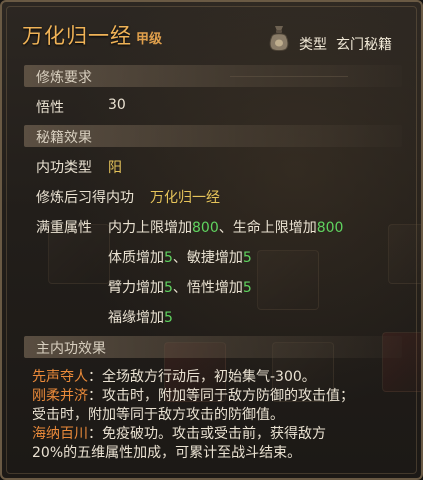 The width and height of the screenshot is (423, 480). What do you see at coordinates (213, 347) in the screenshot?
I see `section-main-effect: 主内功效果` at bounding box center [213, 347].